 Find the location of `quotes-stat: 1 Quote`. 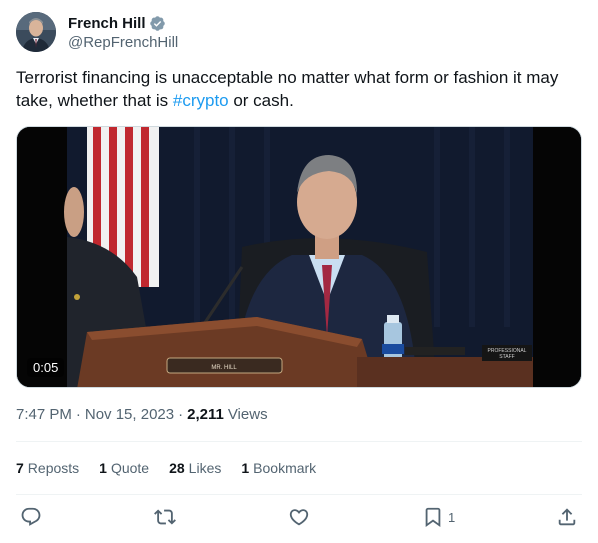

quotes-stat: 1 Quote is located at coordinates (124, 468).